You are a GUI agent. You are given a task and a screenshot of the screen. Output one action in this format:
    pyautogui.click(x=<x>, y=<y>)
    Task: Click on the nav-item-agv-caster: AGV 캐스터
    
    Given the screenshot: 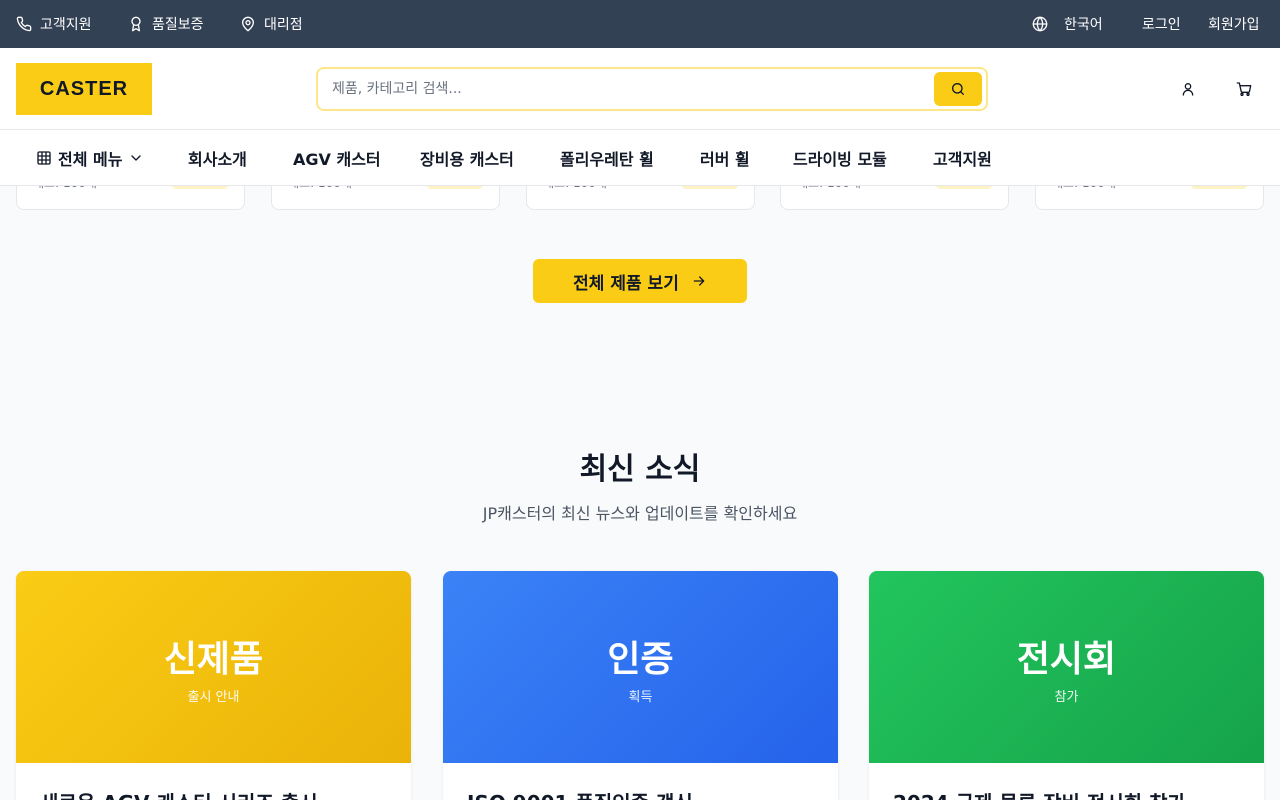 What is the action you would take?
    pyautogui.click(x=337, y=158)
    